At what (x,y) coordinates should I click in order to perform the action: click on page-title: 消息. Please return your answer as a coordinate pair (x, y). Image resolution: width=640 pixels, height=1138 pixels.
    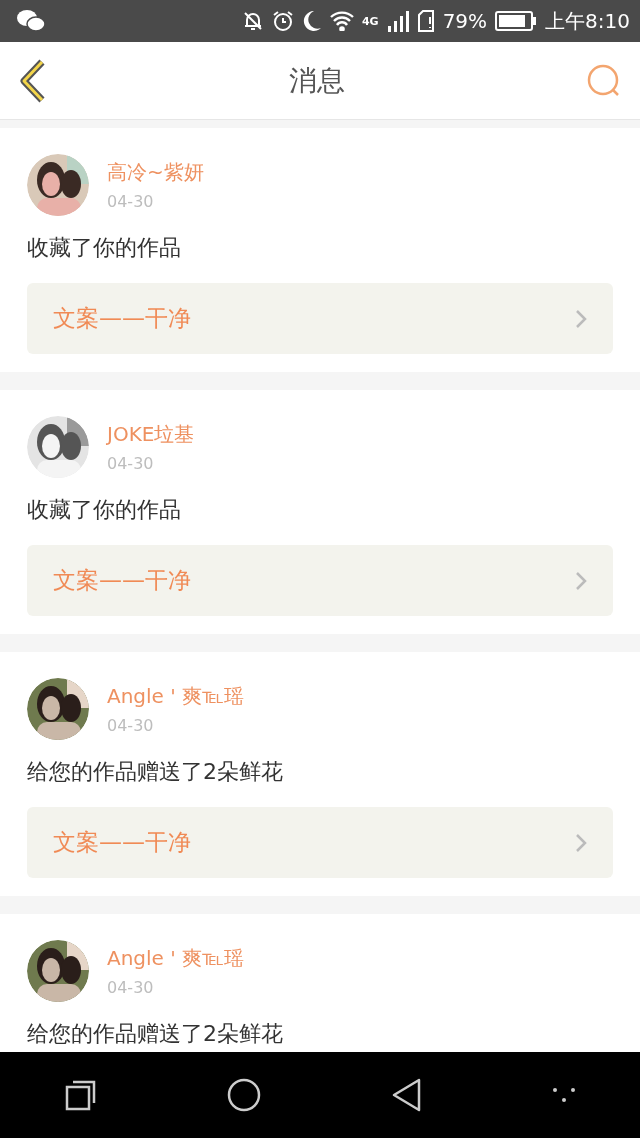
    Looking at the image, I should click on (317, 80).